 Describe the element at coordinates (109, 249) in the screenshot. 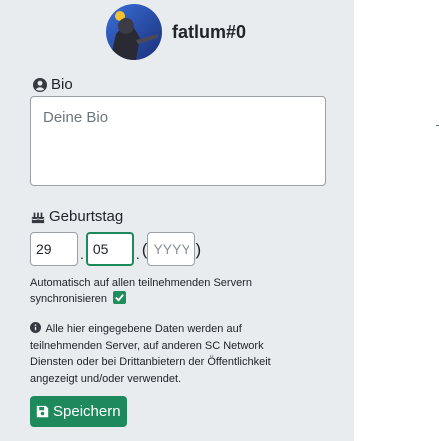

I see `month-input` at that location.